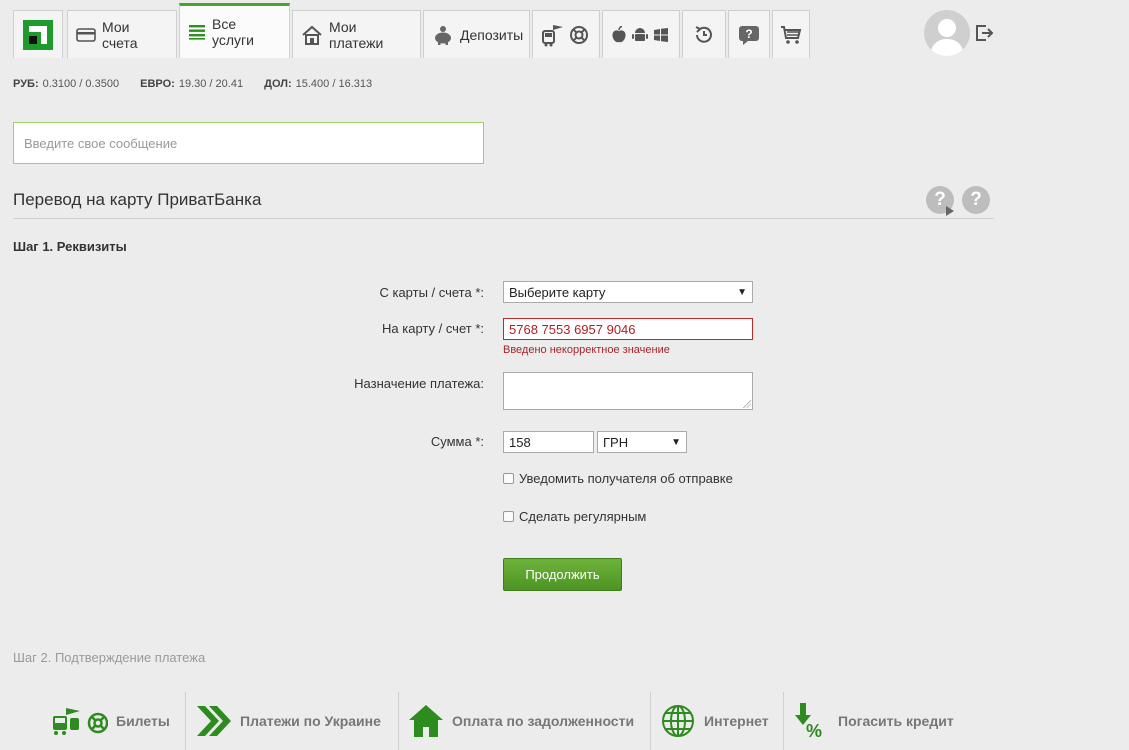 This screenshot has width=1129, height=750. What do you see at coordinates (616, 442) in the screenshot?
I see `currency-value: ГРН` at bounding box center [616, 442].